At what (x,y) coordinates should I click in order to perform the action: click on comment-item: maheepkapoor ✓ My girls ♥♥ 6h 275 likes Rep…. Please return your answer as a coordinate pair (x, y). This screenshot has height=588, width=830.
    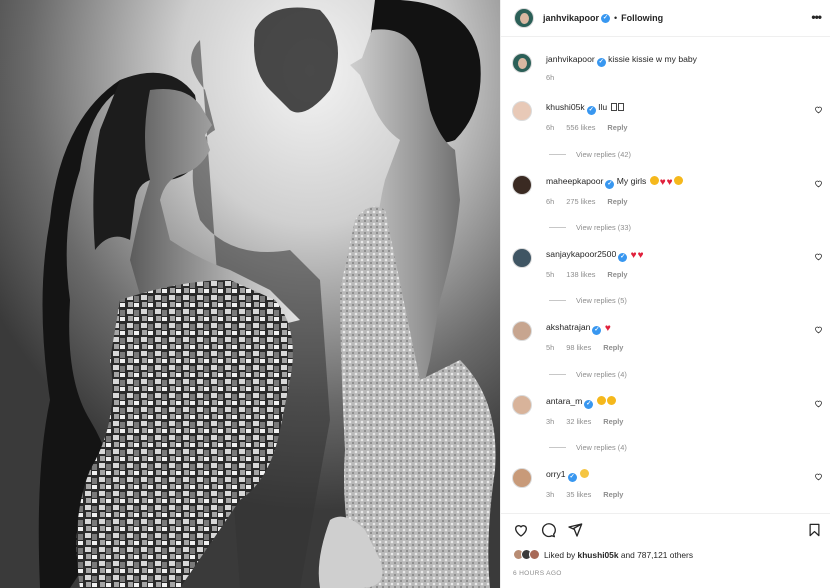
    Looking at the image, I should click on (669, 190).